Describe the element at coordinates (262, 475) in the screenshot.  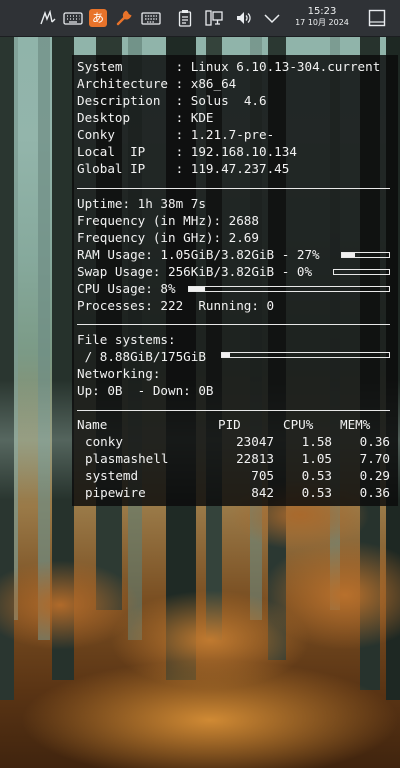
I see `process-pid: 705` at that location.